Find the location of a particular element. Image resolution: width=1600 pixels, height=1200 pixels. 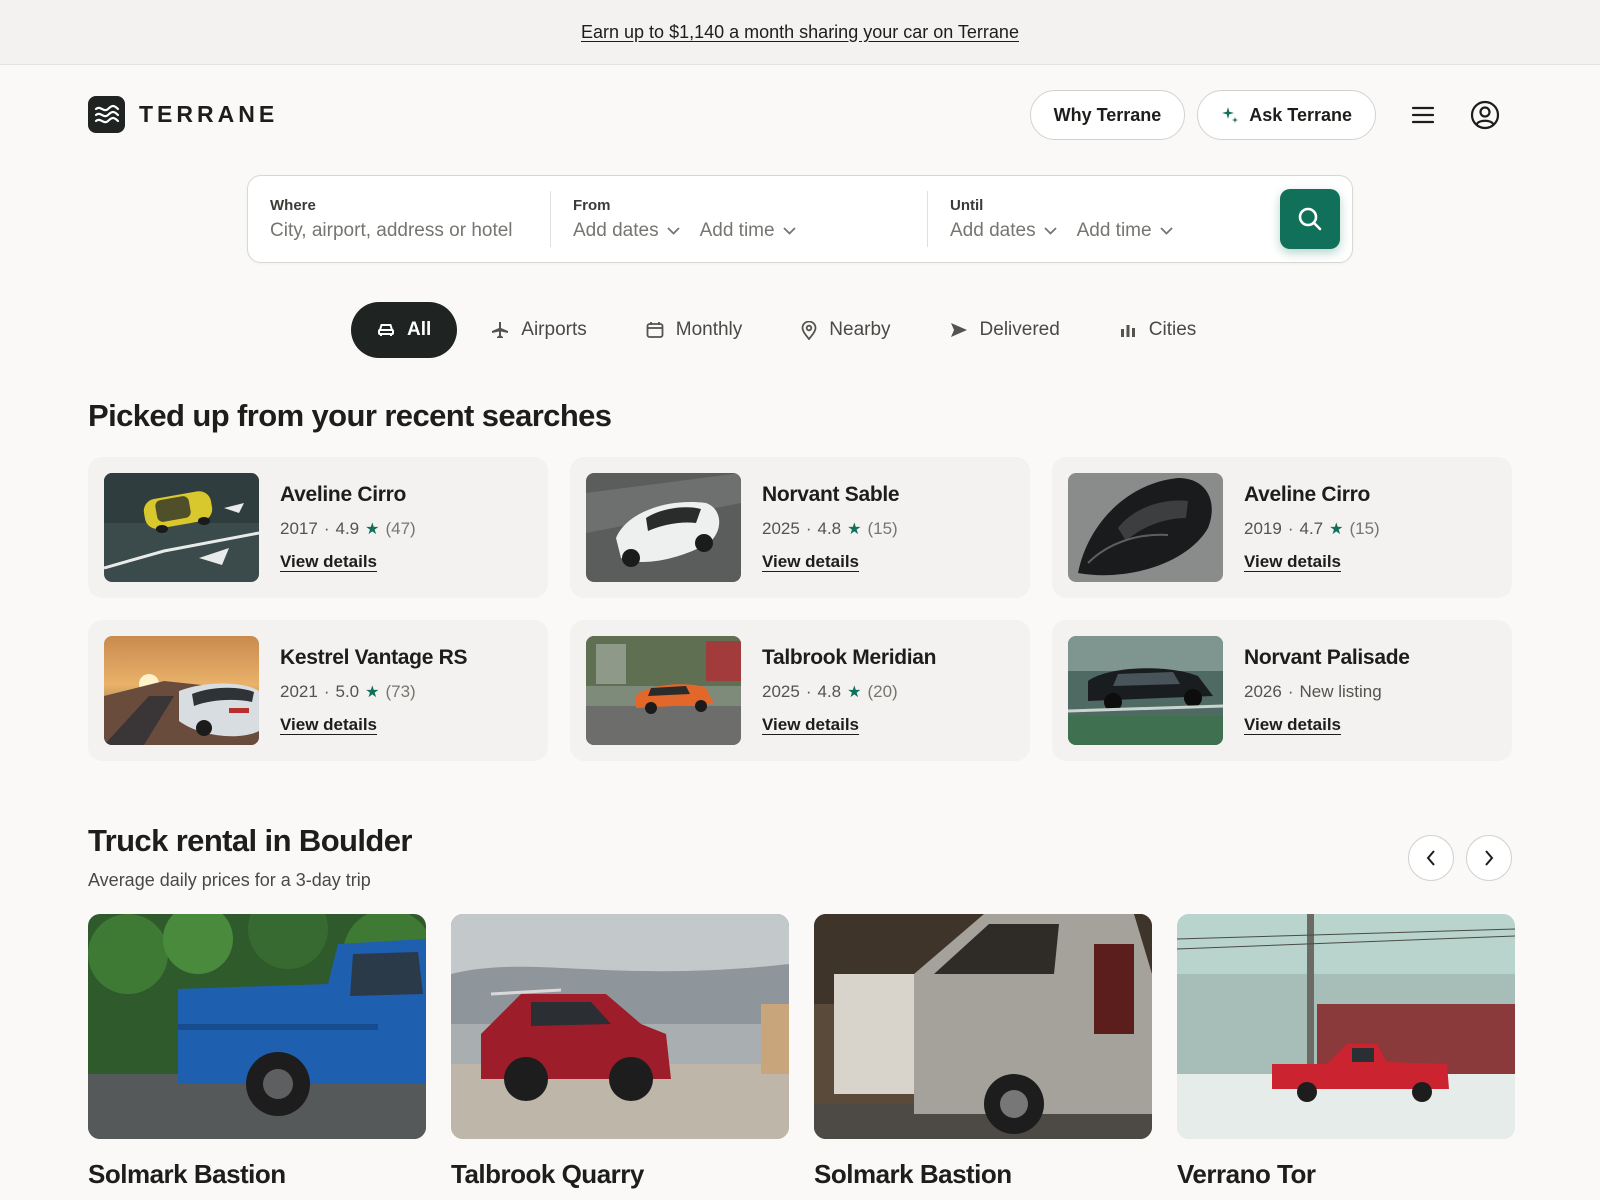

send-arrow-icon is located at coordinates (958, 330).